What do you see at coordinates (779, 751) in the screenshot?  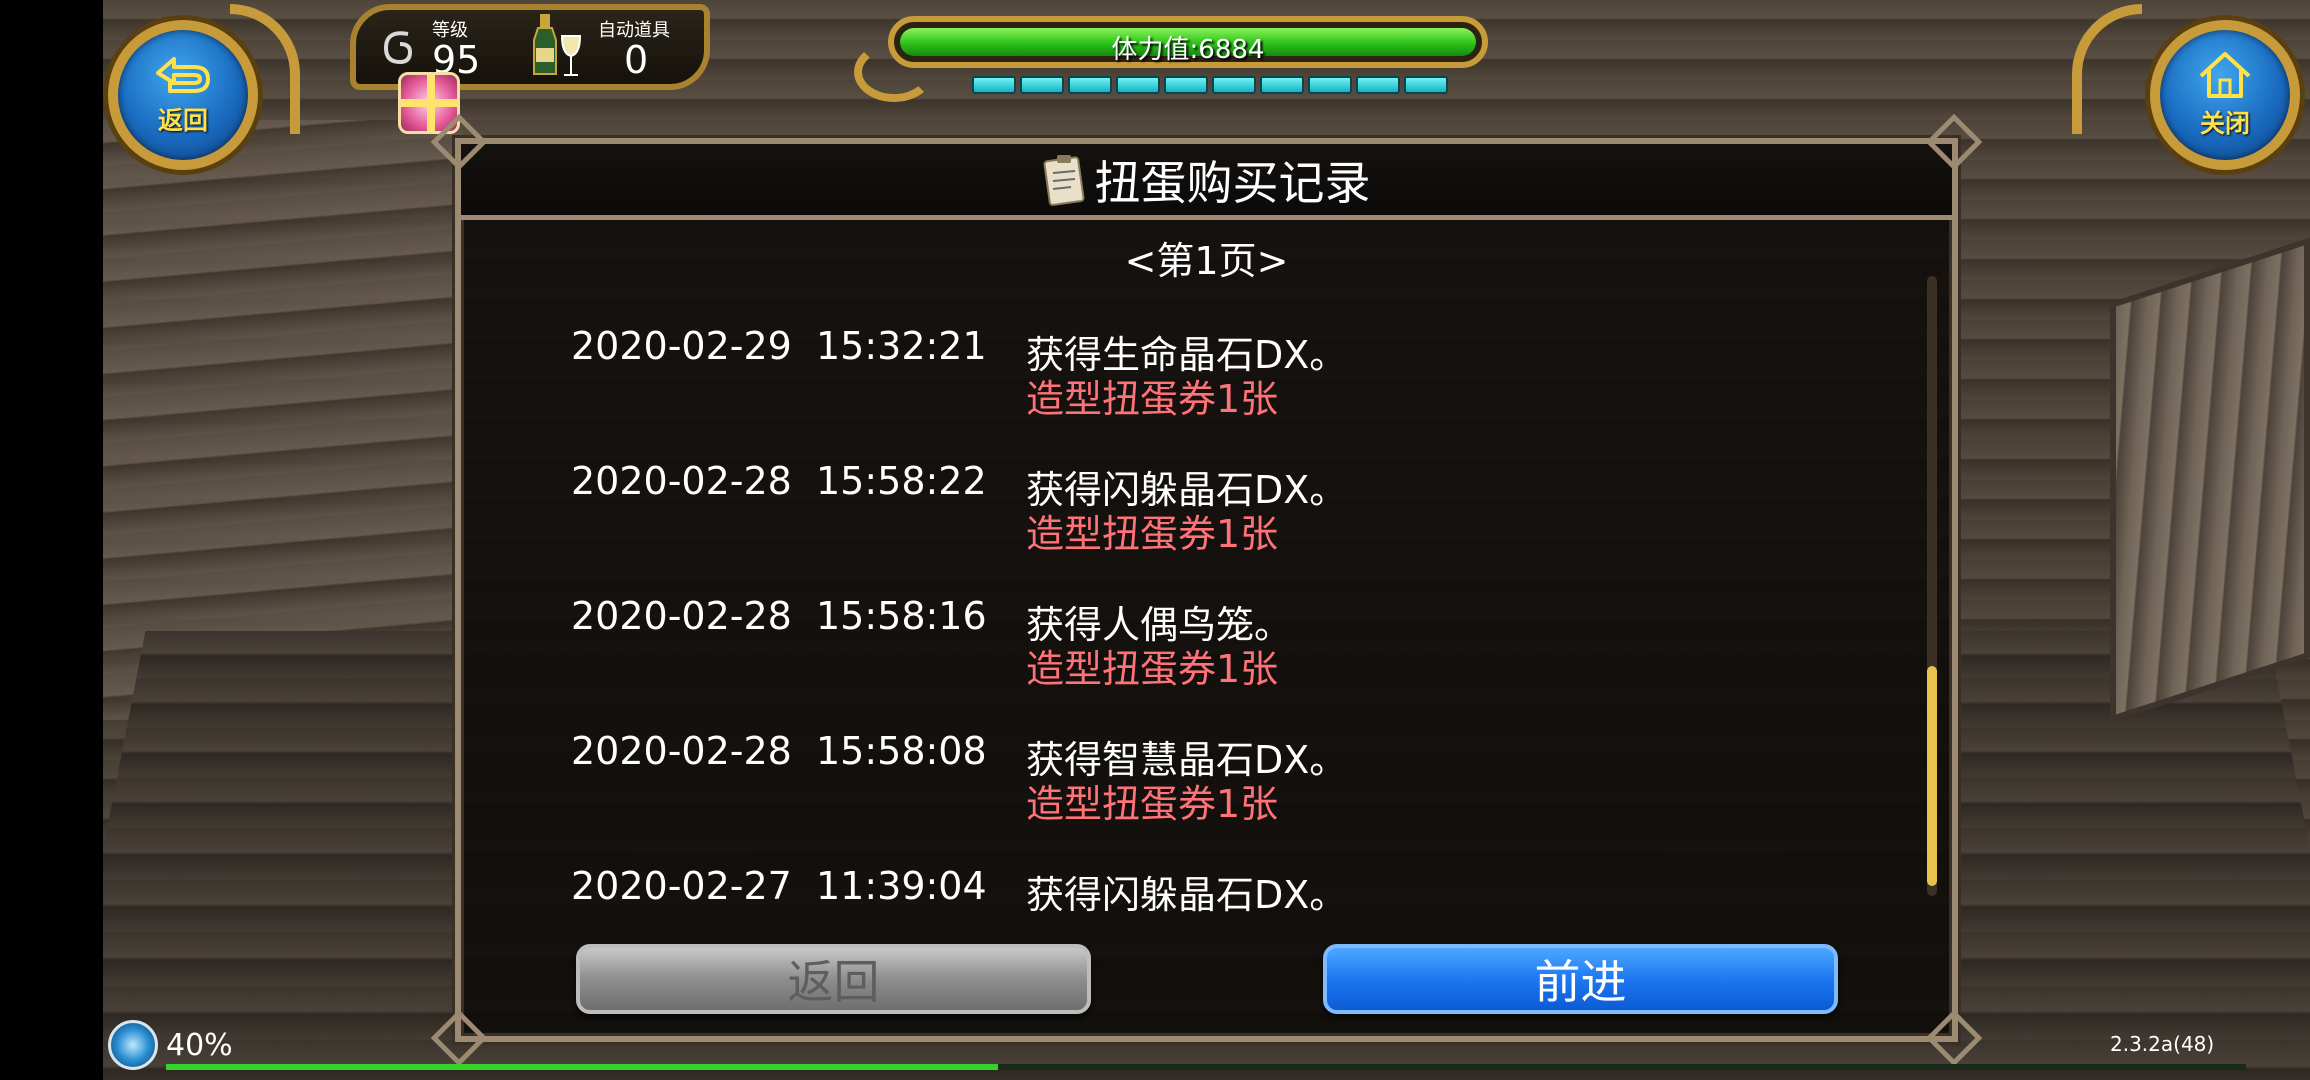 I see `record-time: 2020-02-28 15:58:08` at bounding box center [779, 751].